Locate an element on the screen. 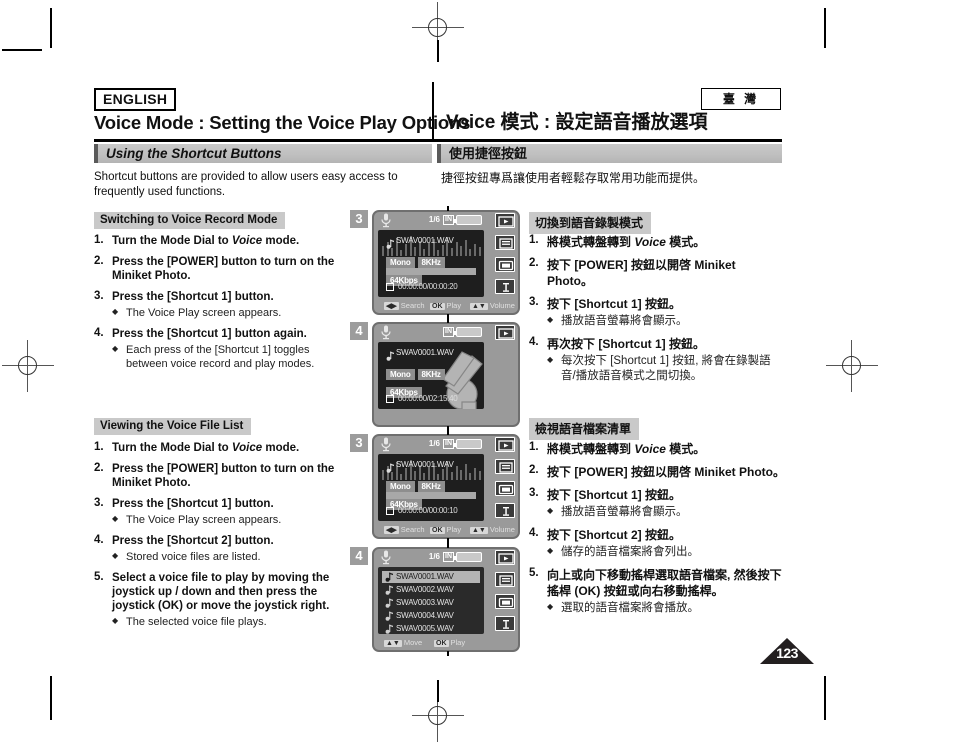 Image resolution: width=954 pixels, height=742 pixels. lcd-hint-label: Search is located at coordinates (412, 529).